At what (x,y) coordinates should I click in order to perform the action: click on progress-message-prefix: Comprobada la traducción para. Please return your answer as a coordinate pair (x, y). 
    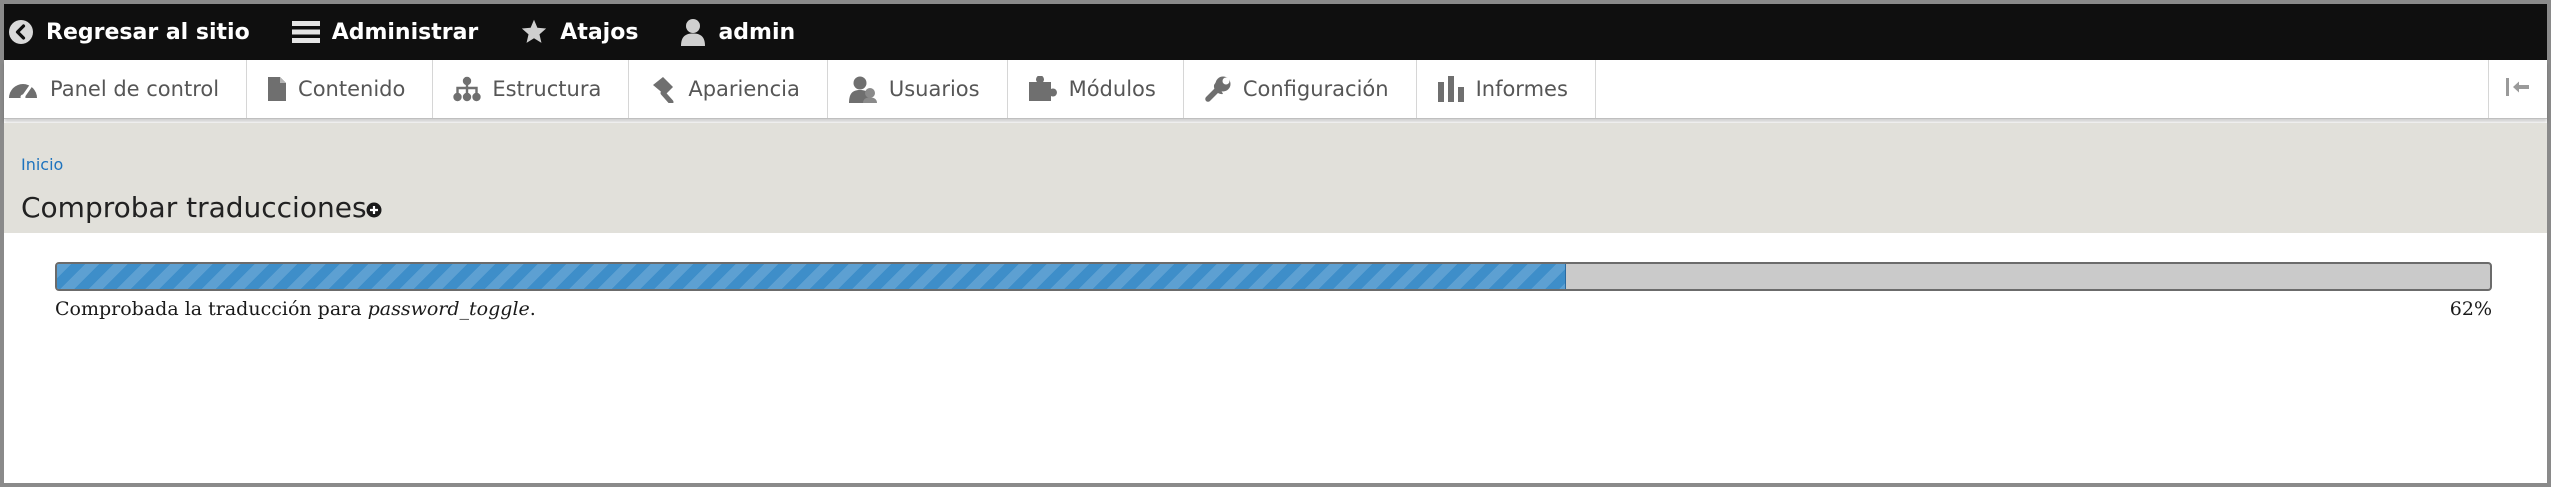
    Looking at the image, I should click on (211, 309).